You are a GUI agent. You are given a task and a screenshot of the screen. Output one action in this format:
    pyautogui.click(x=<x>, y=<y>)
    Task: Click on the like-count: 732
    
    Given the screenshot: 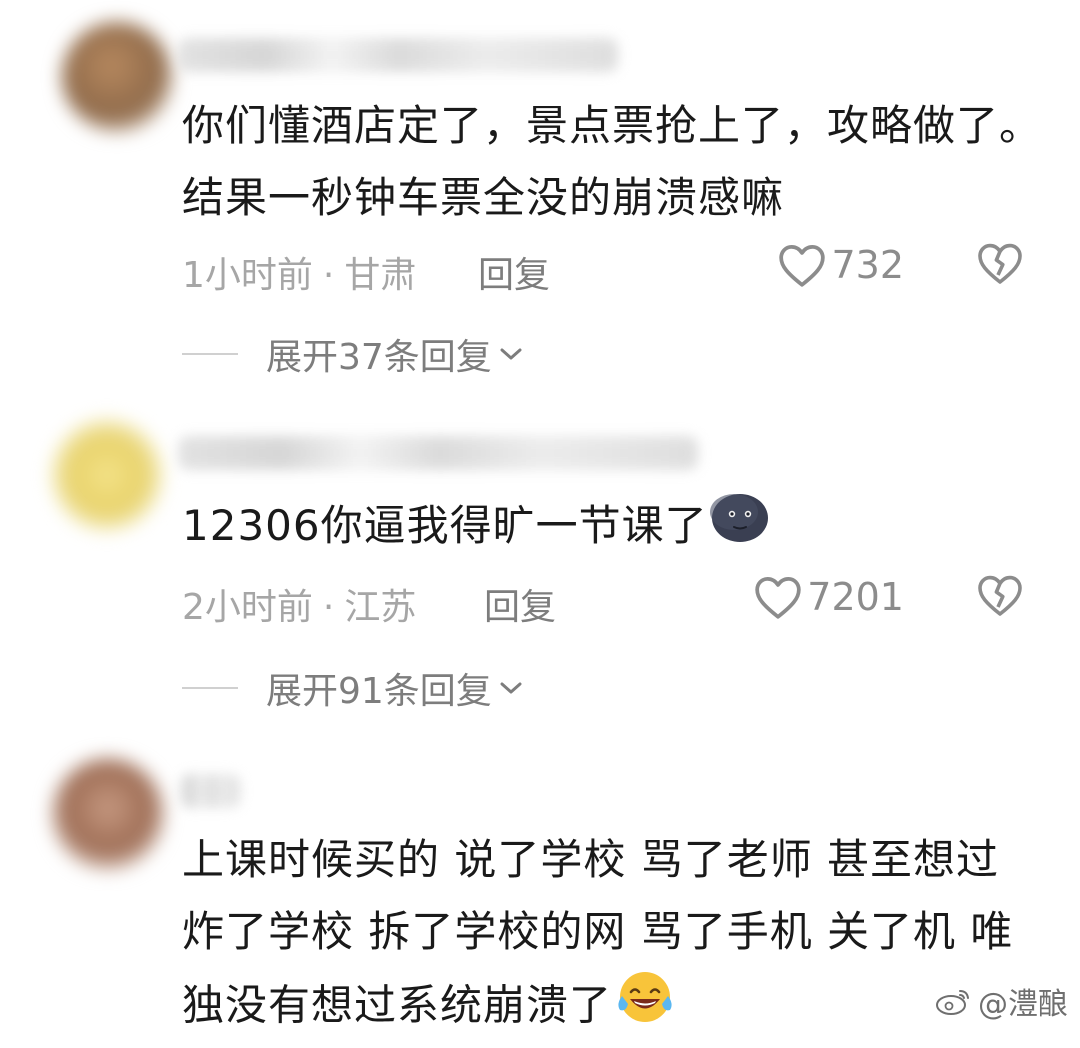 What is the action you would take?
    pyautogui.click(x=867, y=265)
    